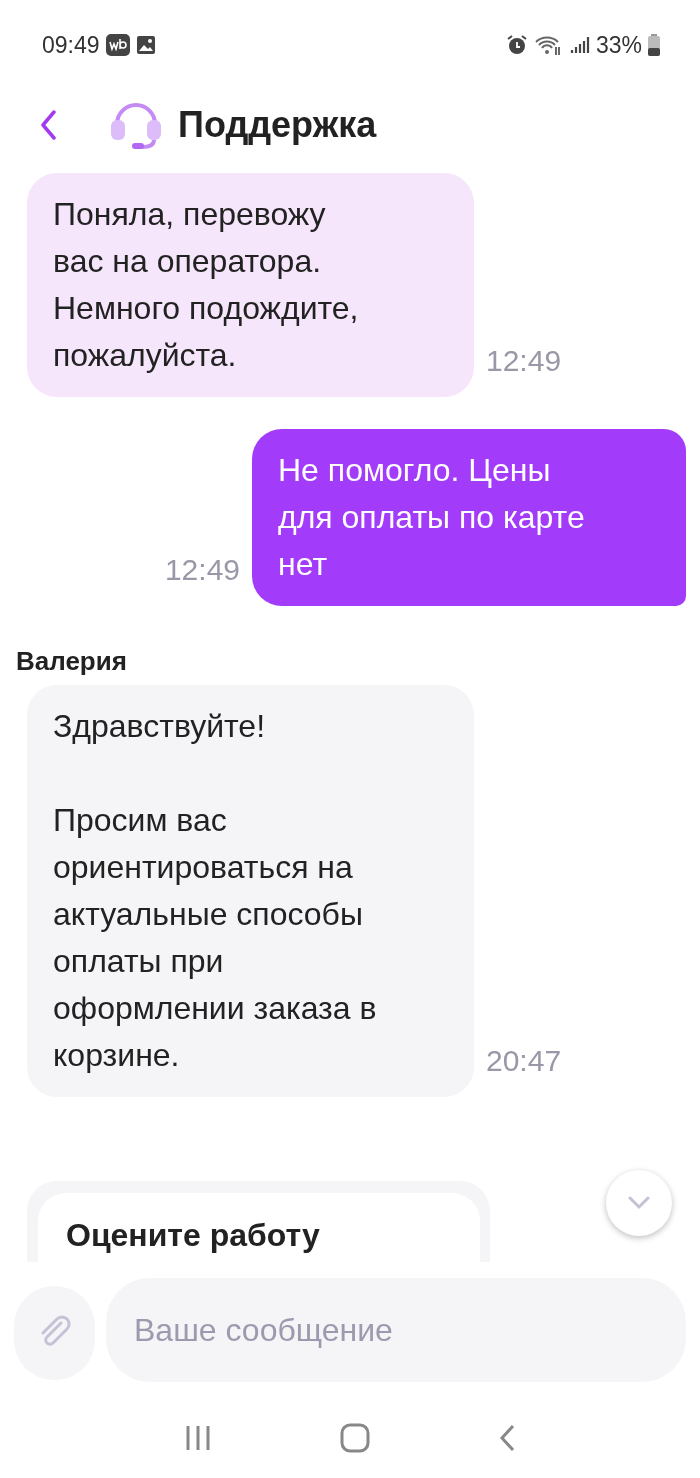  What do you see at coordinates (145, 45) in the screenshot?
I see `image-icon` at bounding box center [145, 45].